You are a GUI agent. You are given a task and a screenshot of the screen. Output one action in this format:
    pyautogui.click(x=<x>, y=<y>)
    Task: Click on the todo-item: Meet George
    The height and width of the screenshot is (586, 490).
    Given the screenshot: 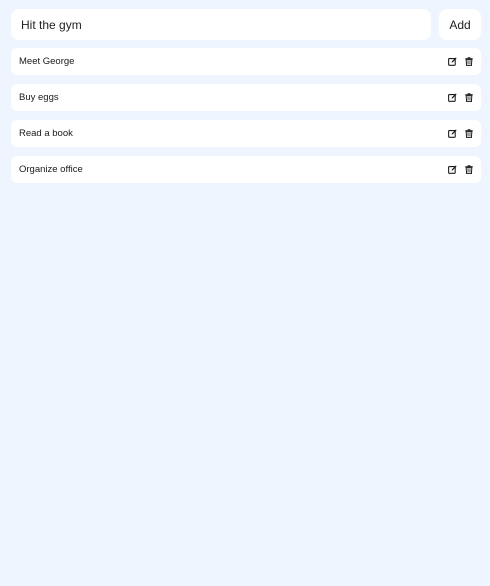 What is the action you would take?
    pyautogui.click(x=246, y=61)
    